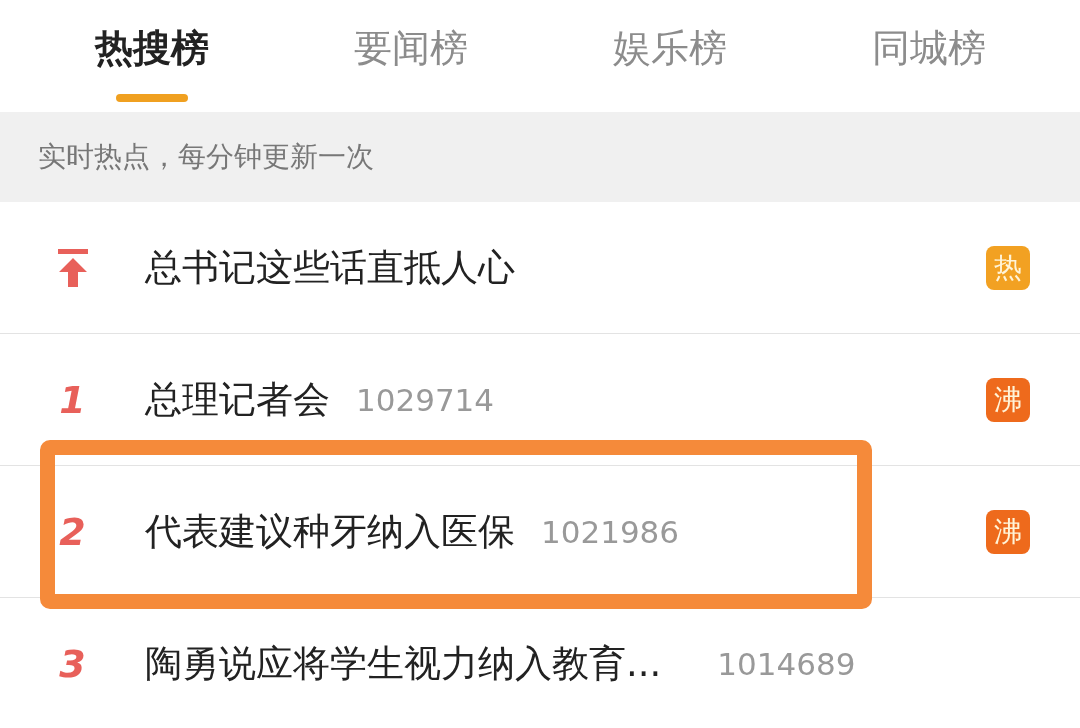  Describe the element at coordinates (330, 531) in the screenshot. I see `topic-title: 代表建议种牙纳入医保` at that location.